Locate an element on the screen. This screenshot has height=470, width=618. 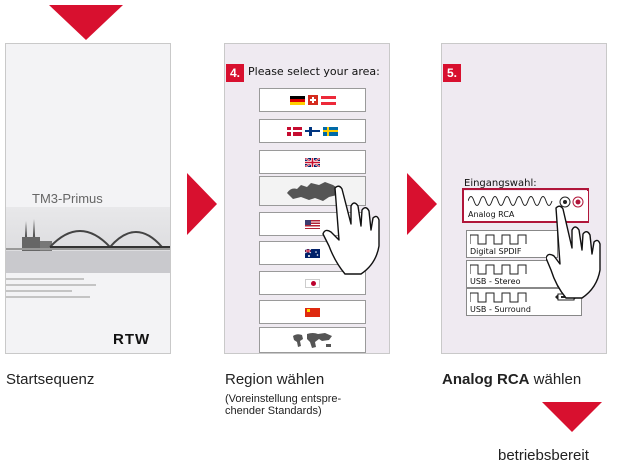
caption-startsequenz: Startsequenz is located at coordinates (50, 379).